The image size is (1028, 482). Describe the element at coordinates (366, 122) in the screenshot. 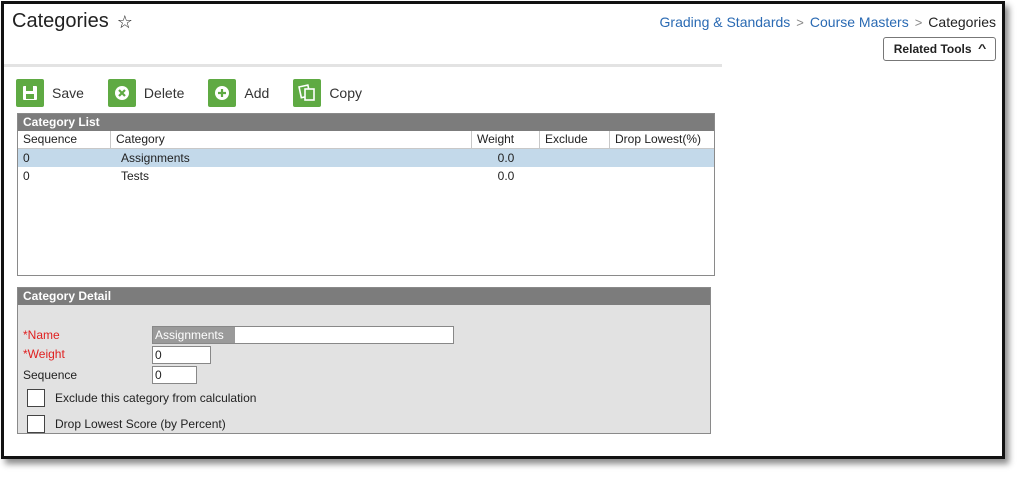

I see `category-list-header: Category List` at that location.